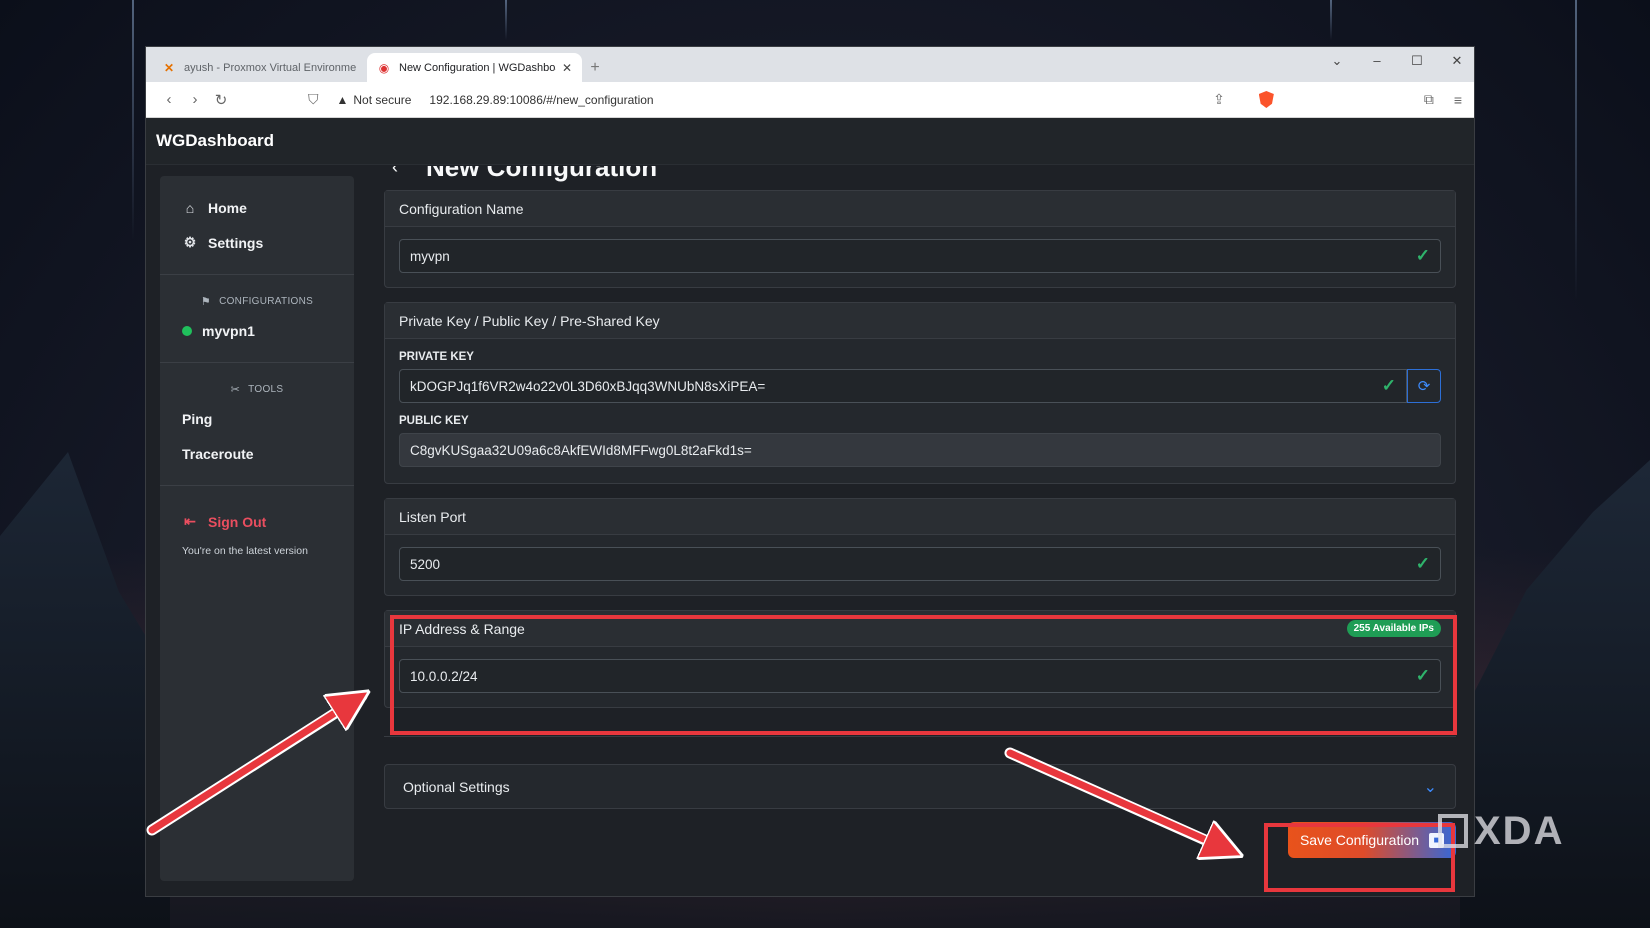 This screenshot has height=928, width=1650. Describe the element at coordinates (169, 67) in the screenshot. I see `proxmox-favicon-icon: ✕` at that location.